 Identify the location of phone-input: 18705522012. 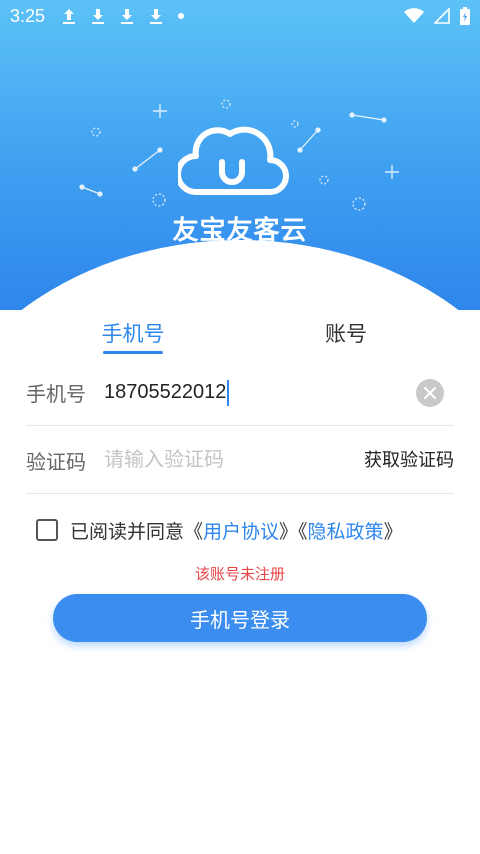
(165, 392).